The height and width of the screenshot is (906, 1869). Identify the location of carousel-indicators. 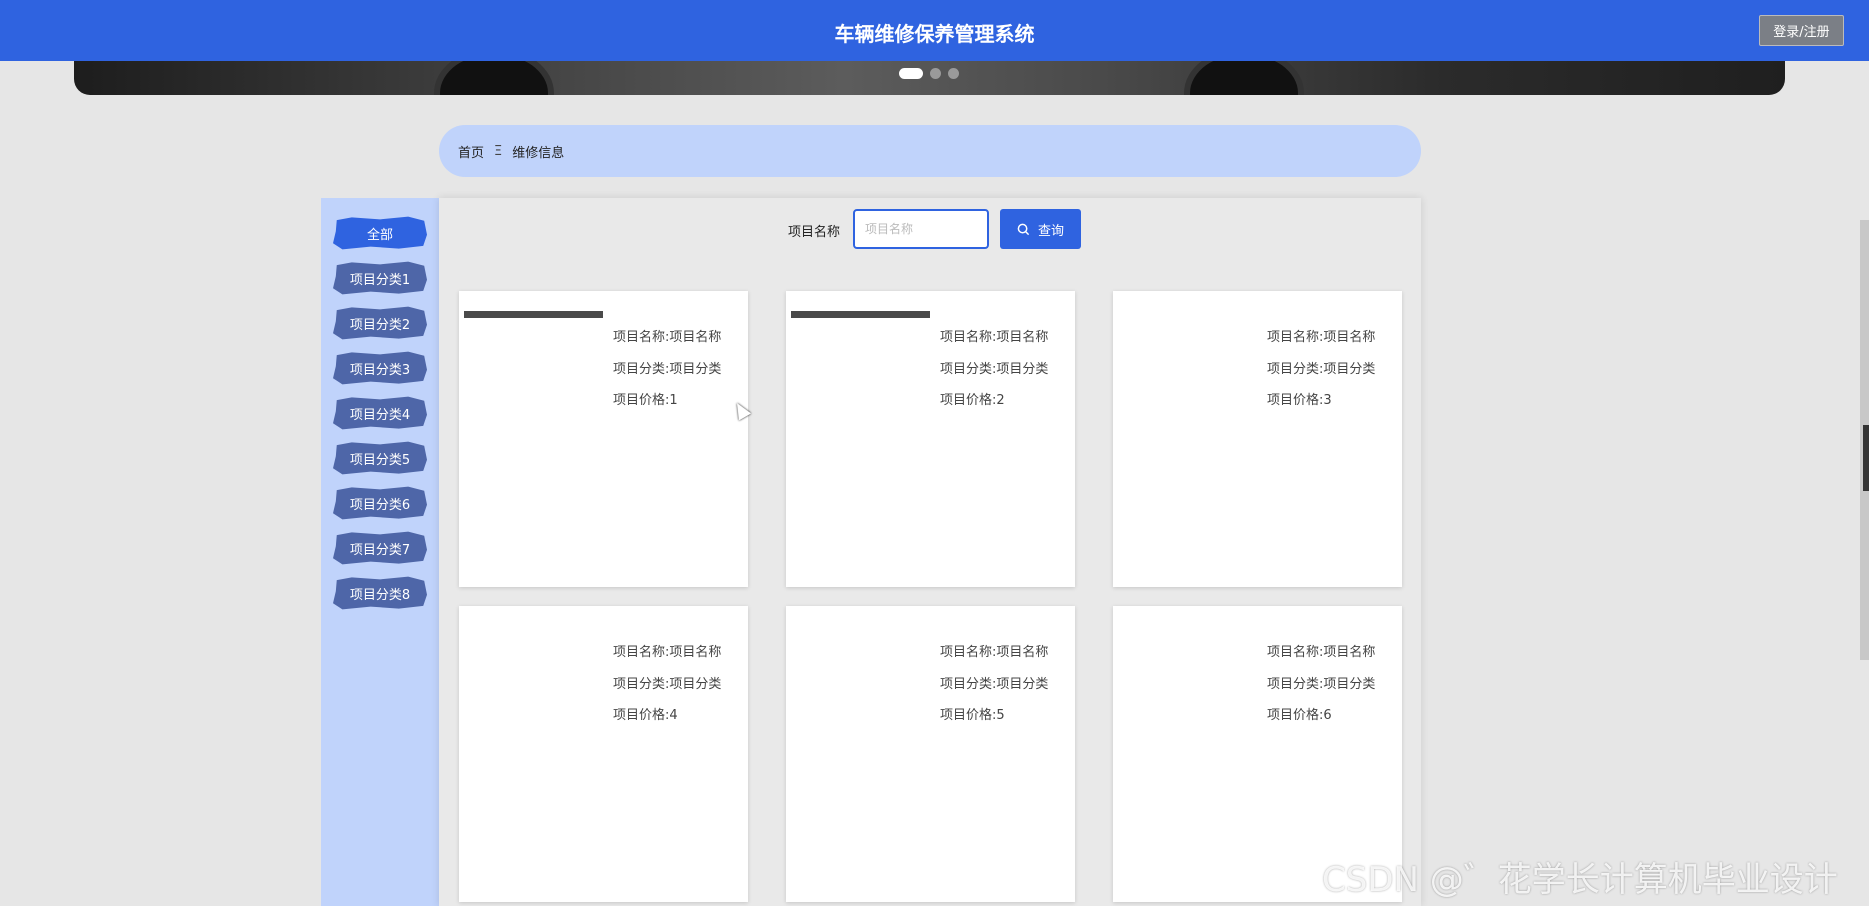
(929, 73).